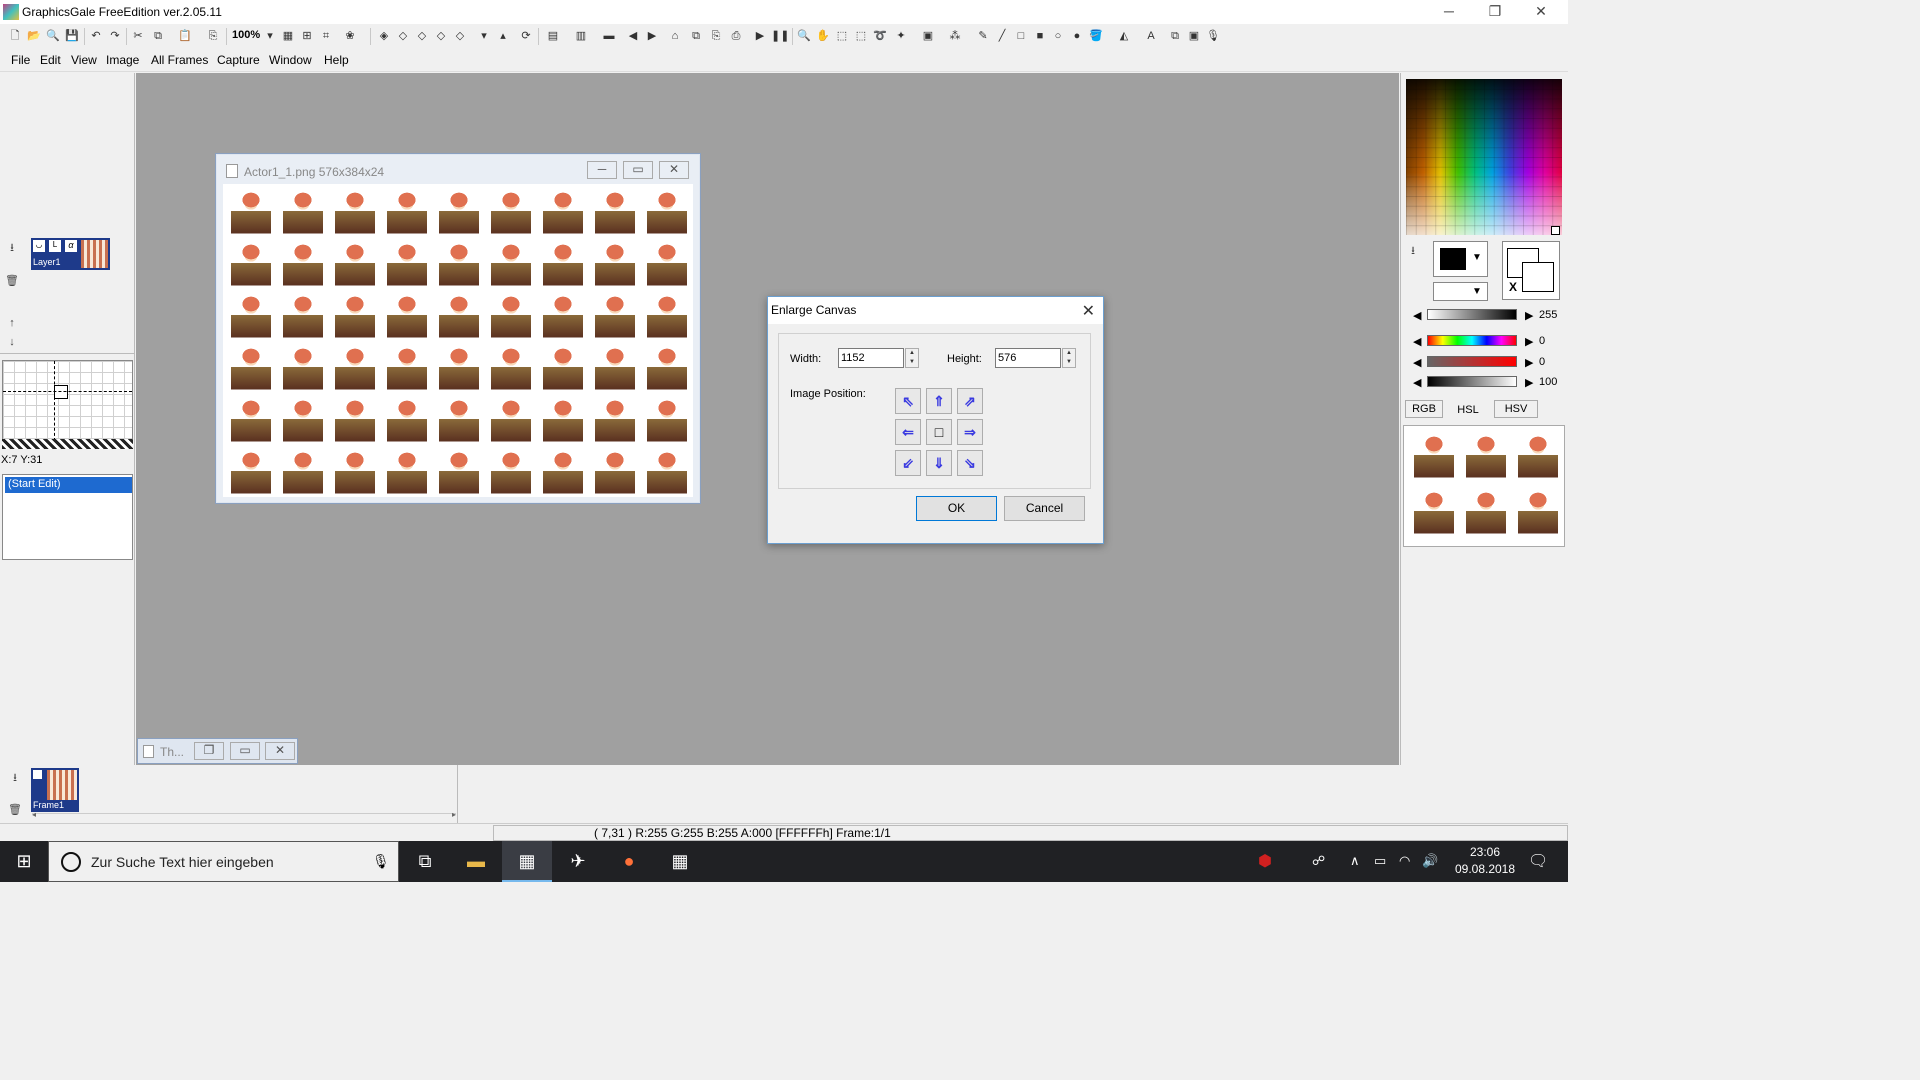  What do you see at coordinates (70, 254) in the screenshot?
I see `layer-thumbnail: ◡ L α Layer1` at bounding box center [70, 254].